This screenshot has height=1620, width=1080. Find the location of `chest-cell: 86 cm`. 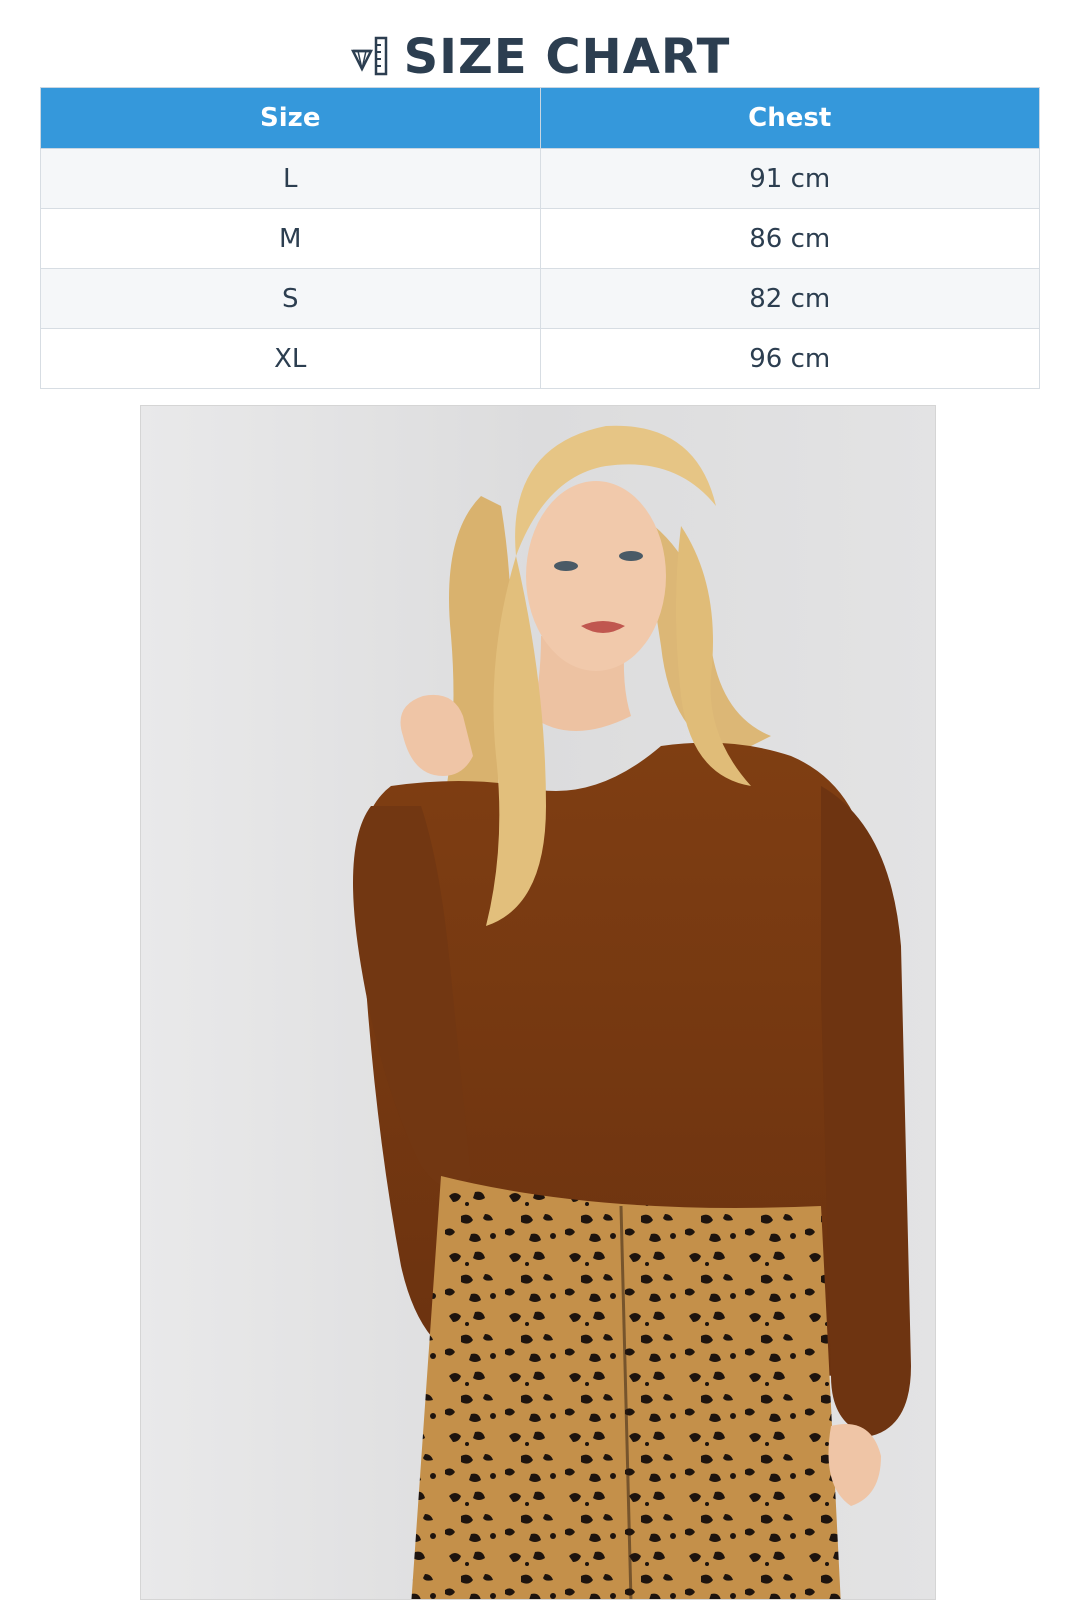

chest-cell: 86 cm is located at coordinates (789, 238).